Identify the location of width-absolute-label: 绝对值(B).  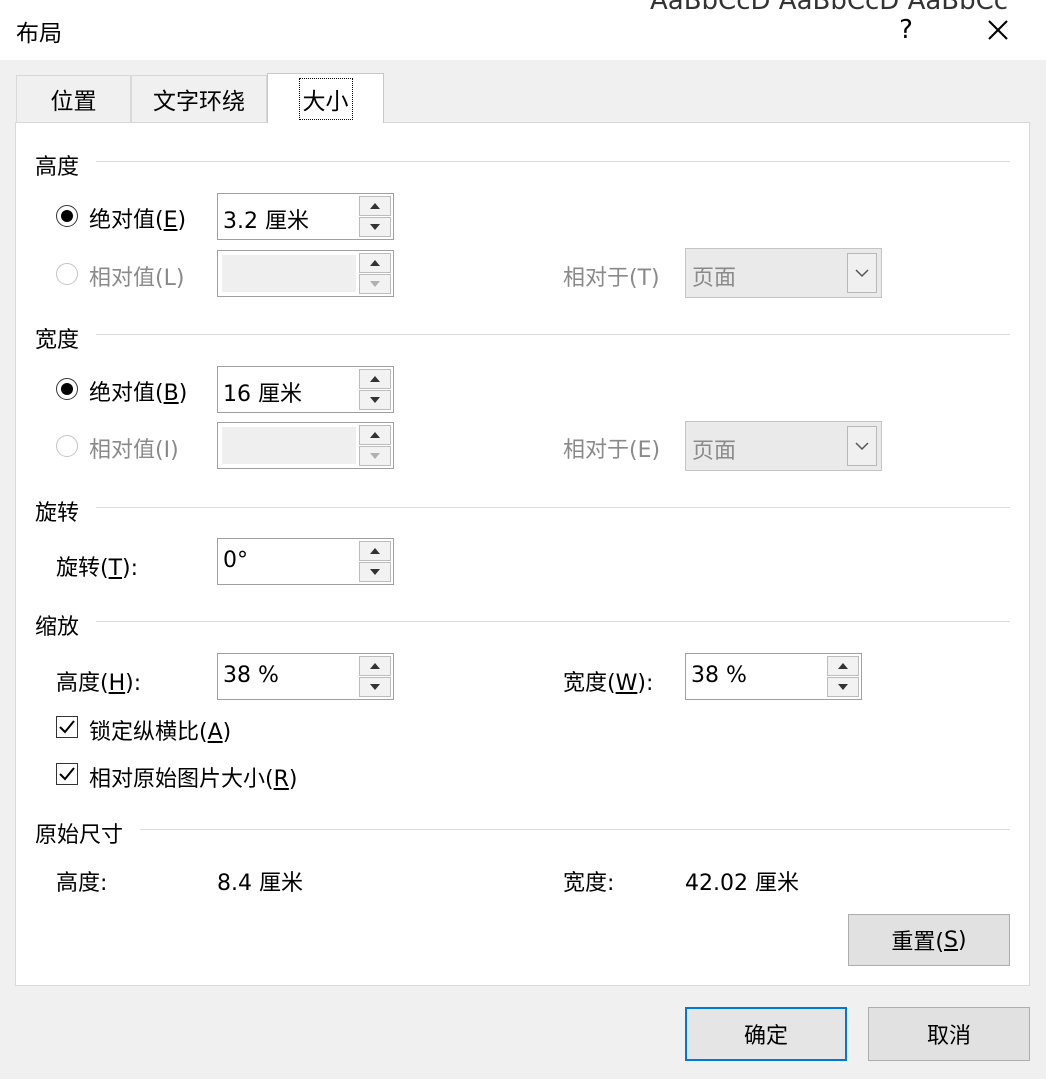
(138, 393).